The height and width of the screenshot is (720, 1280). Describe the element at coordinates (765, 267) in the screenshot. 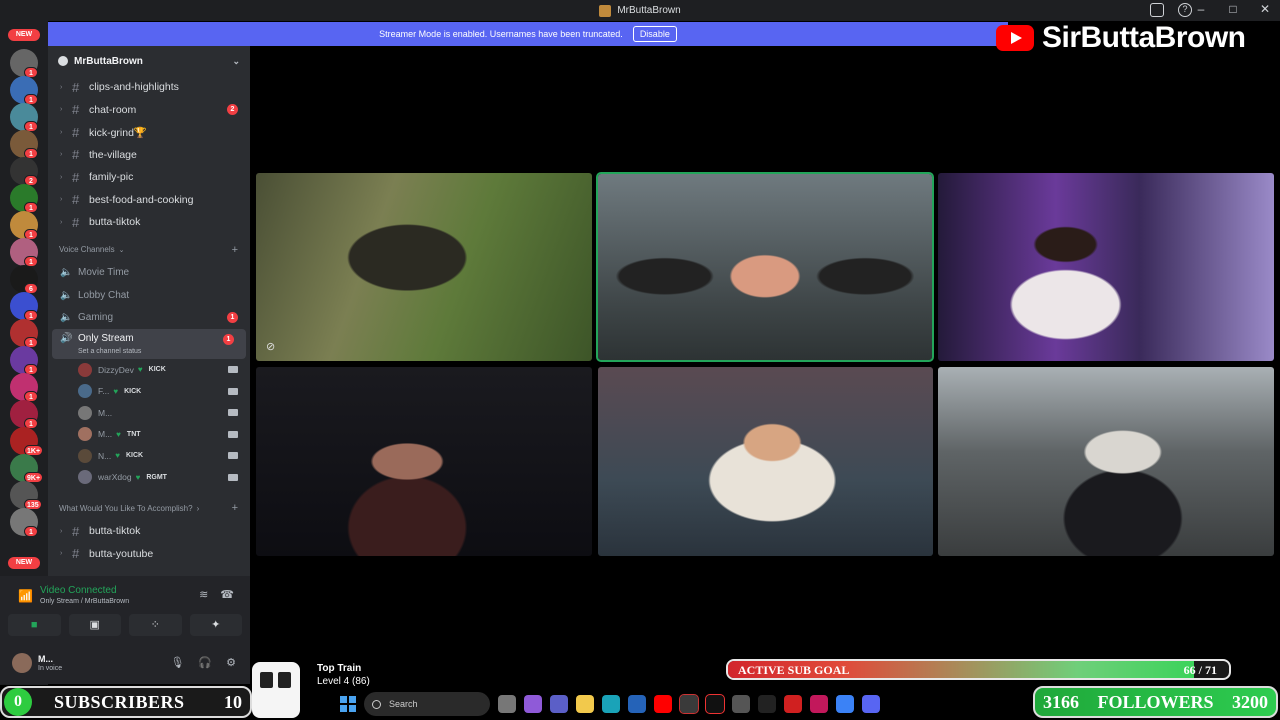

I see `video-tile-speaking` at that location.